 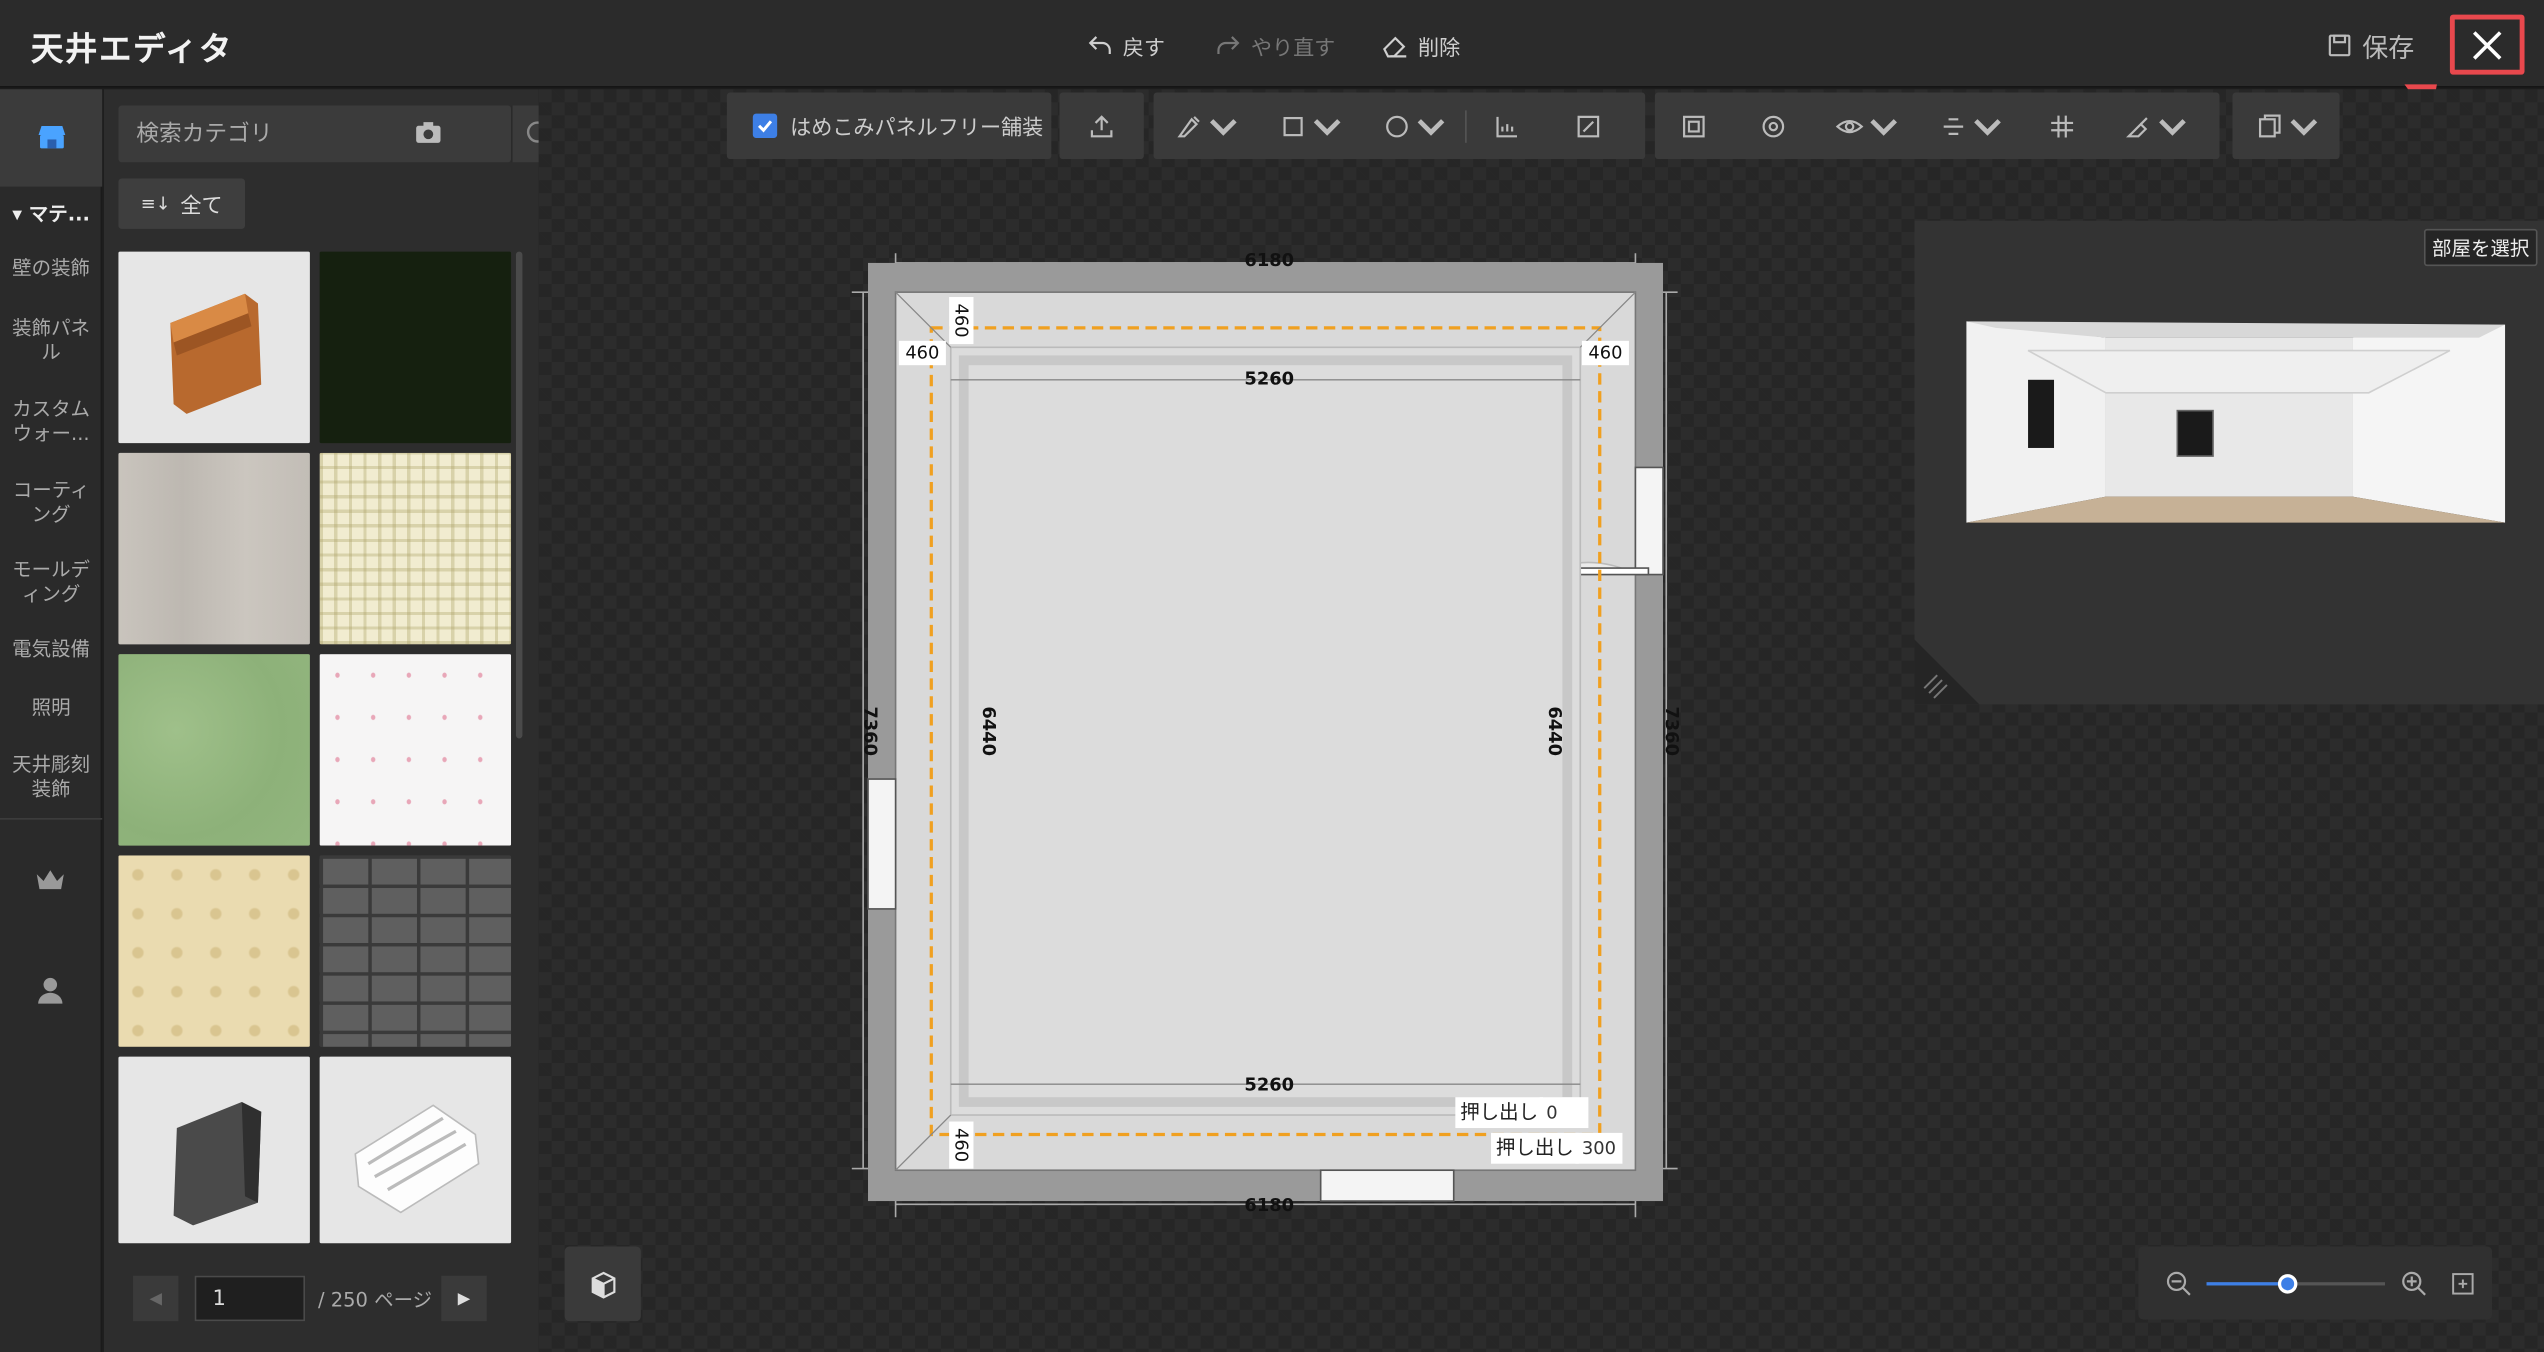 What do you see at coordinates (2155, 126) in the screenshot?
I see `paint-tool` at bounding box center [2155, 126].